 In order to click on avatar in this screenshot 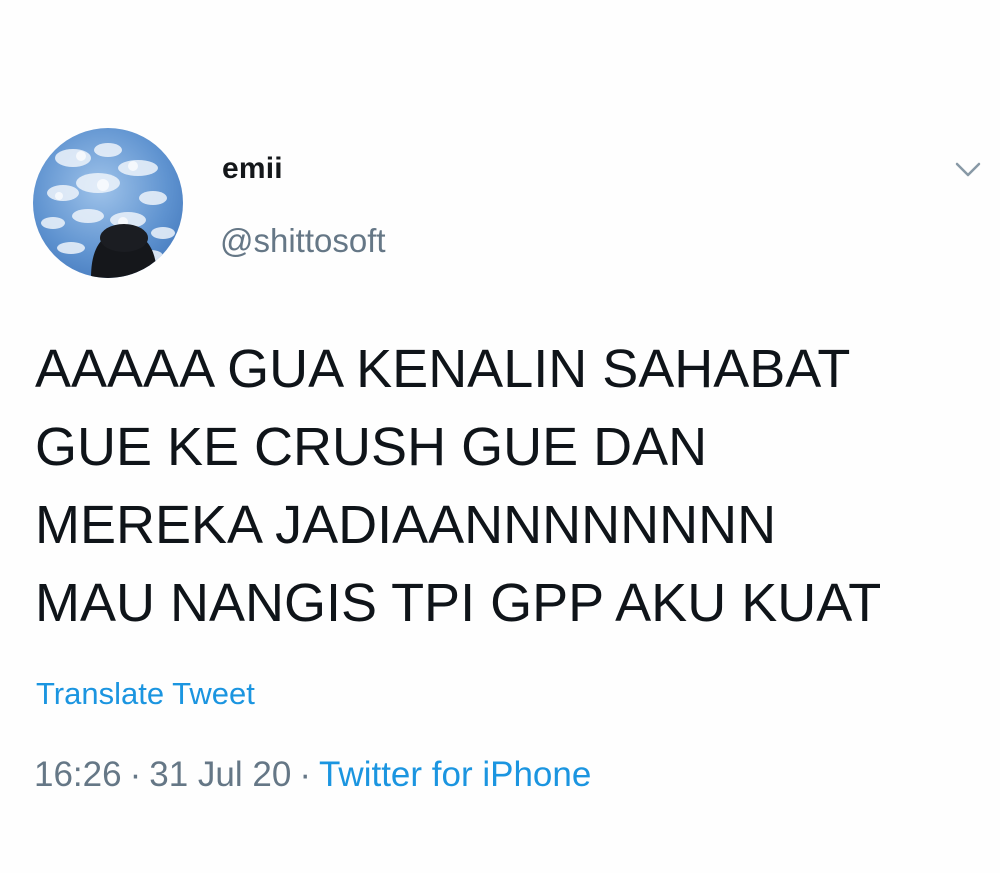, I will do `click(108, 203)`.